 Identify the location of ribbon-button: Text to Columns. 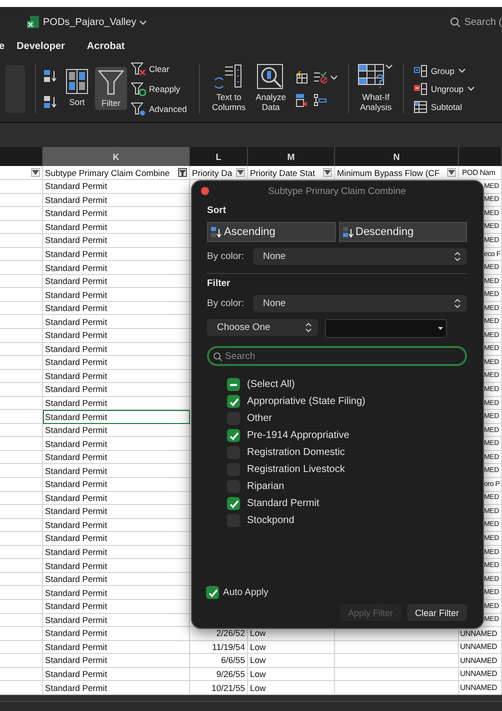
(229, 88).